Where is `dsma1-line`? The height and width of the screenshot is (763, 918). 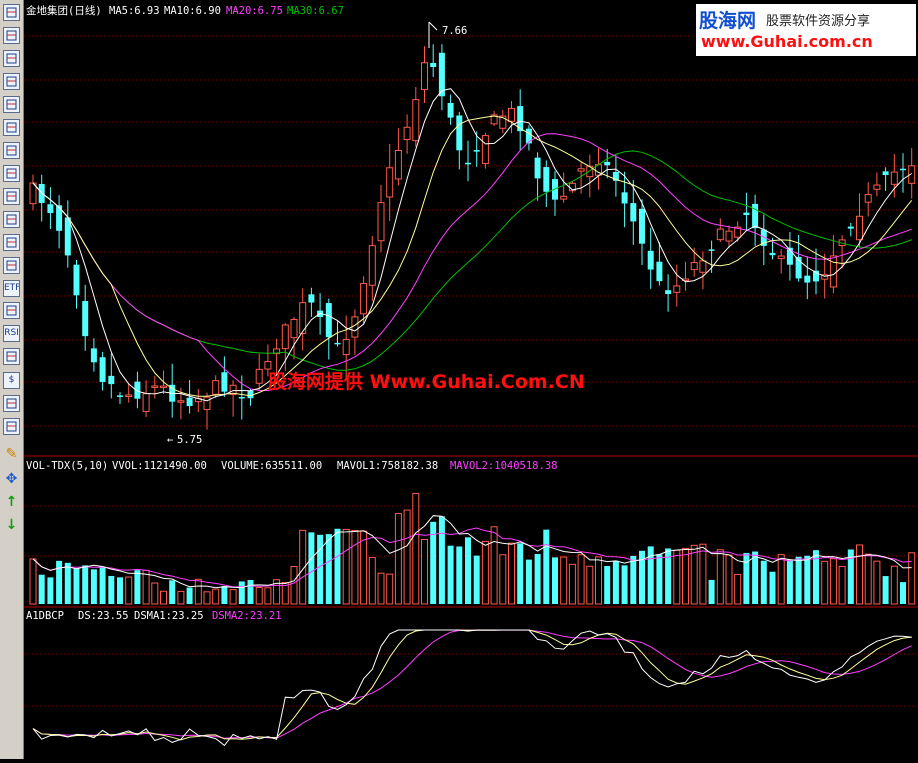 dsma1-line is located at coordinates (472, 685).